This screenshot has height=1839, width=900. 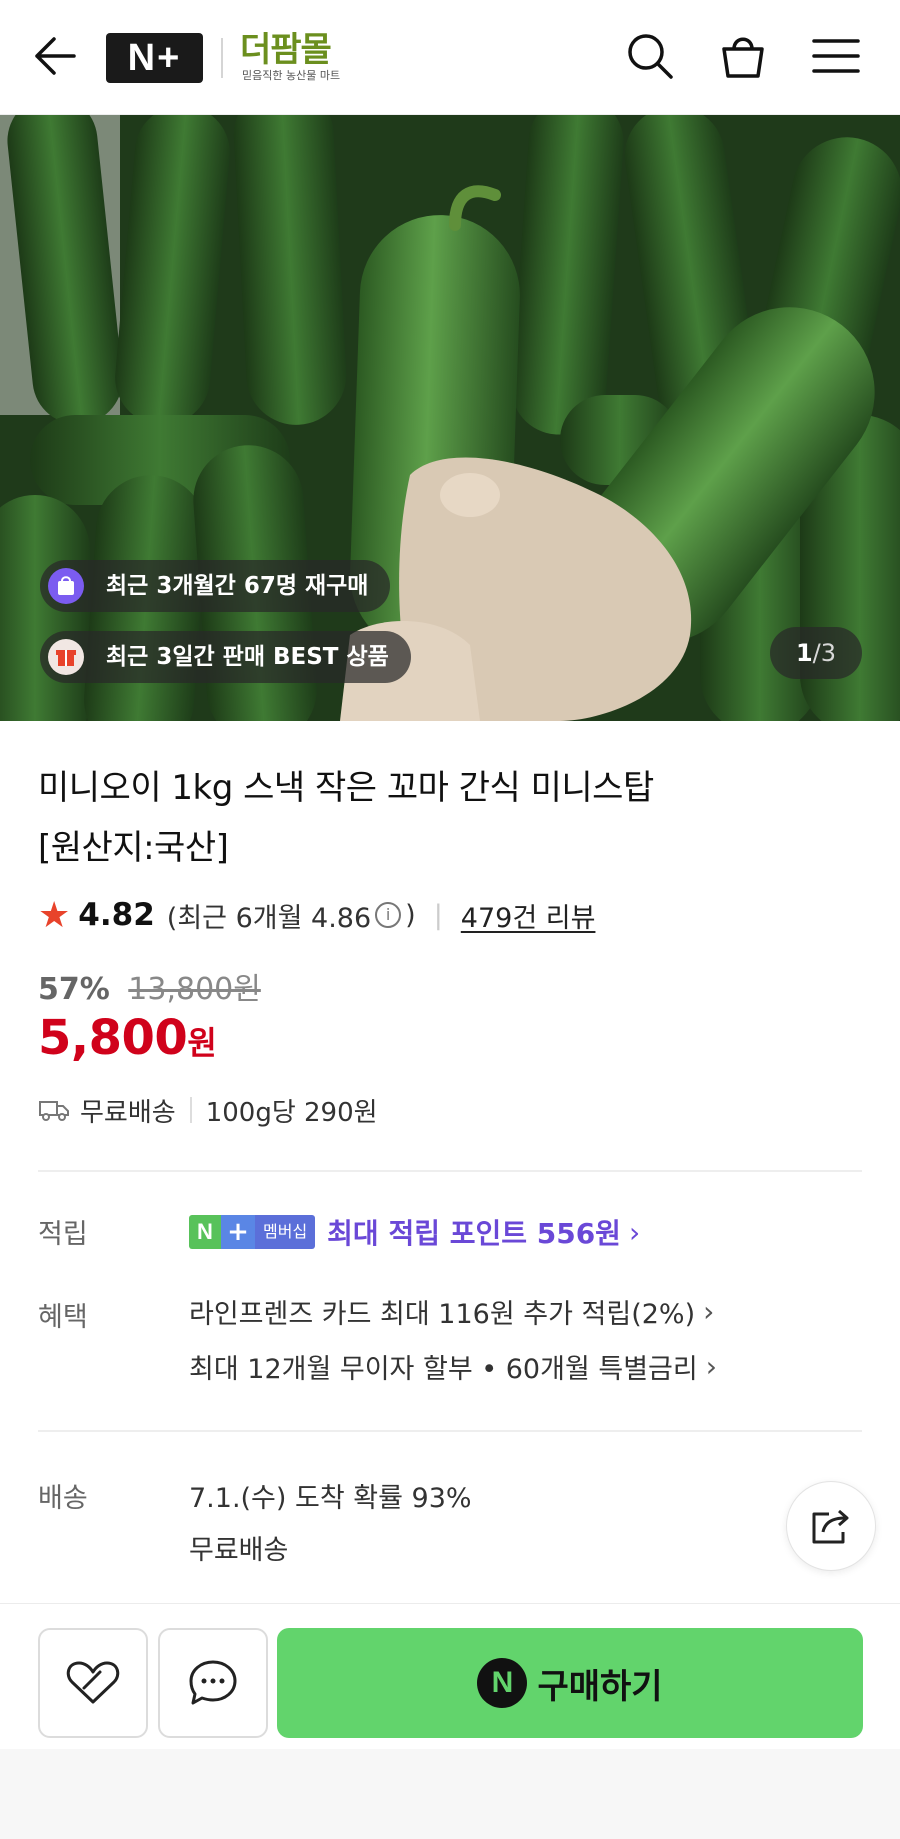 I want to click on benefits-label: 혜택, so click(x=63, y=1317).